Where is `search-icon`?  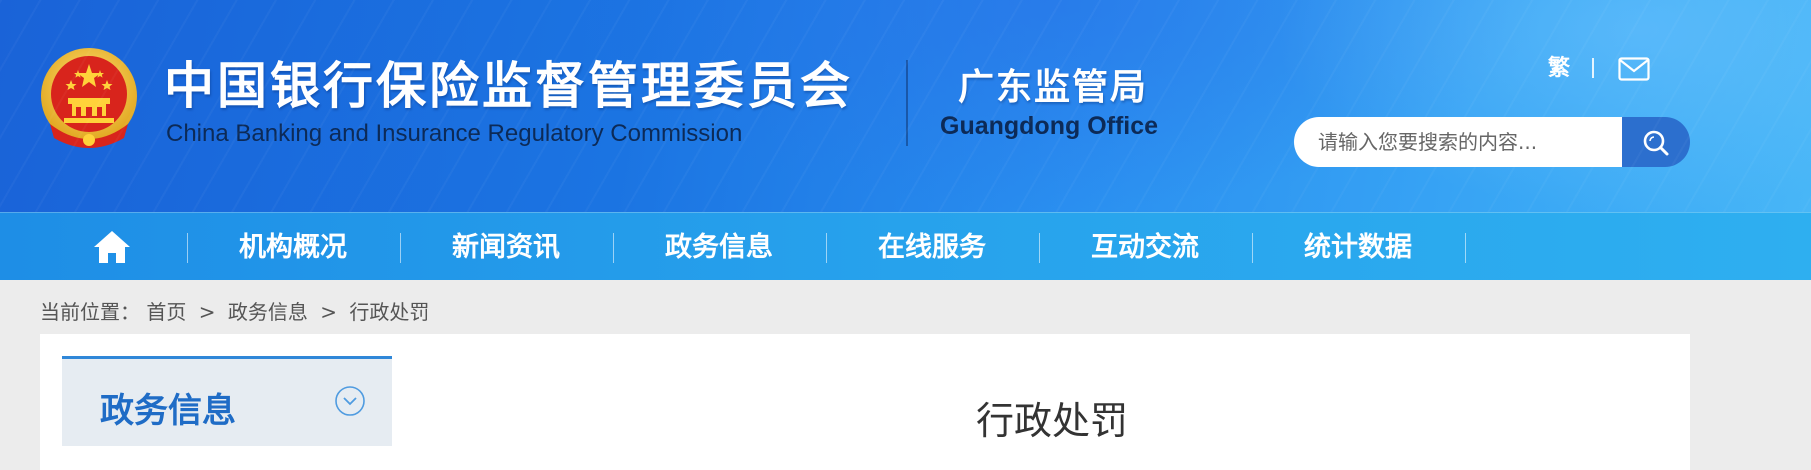
search-icon is located at coordinates (1656, 143).